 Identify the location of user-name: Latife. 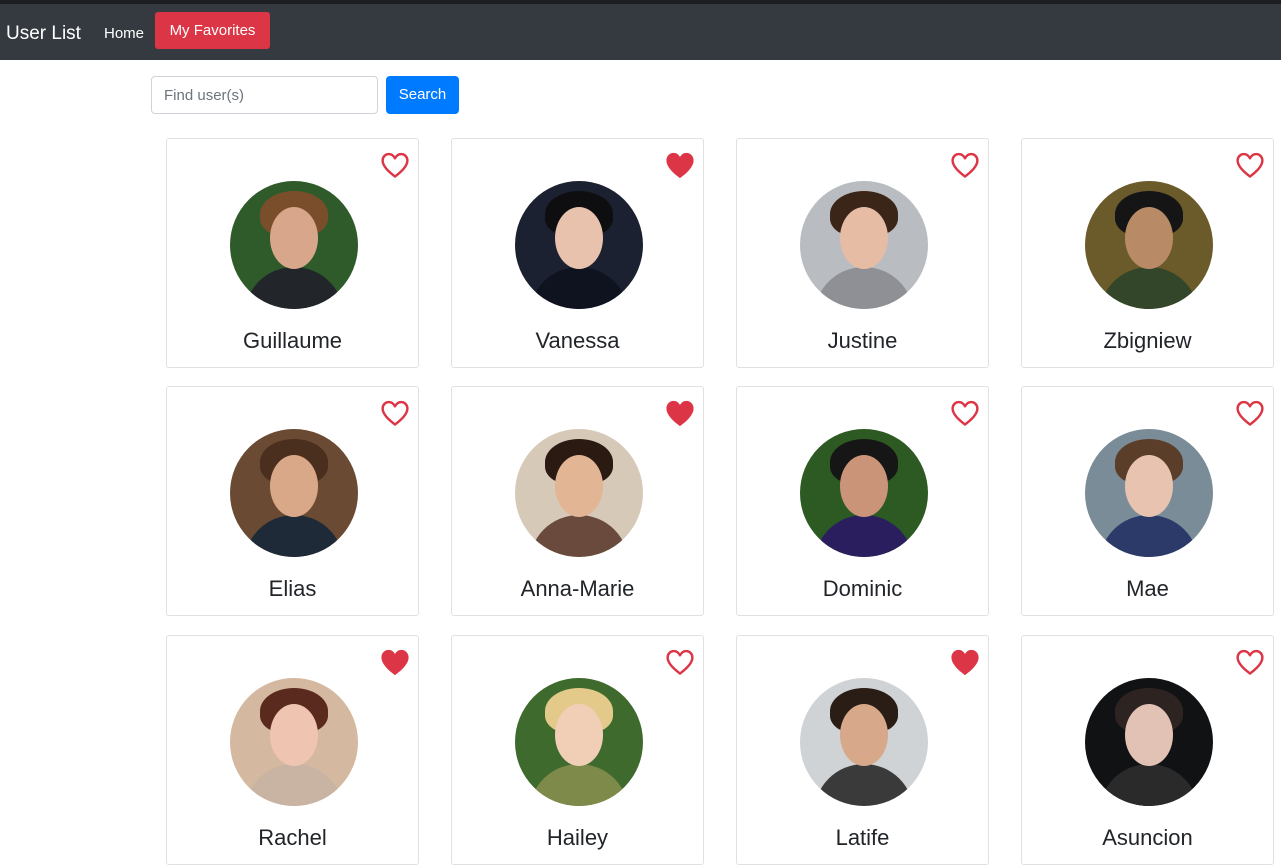
(862, 837).